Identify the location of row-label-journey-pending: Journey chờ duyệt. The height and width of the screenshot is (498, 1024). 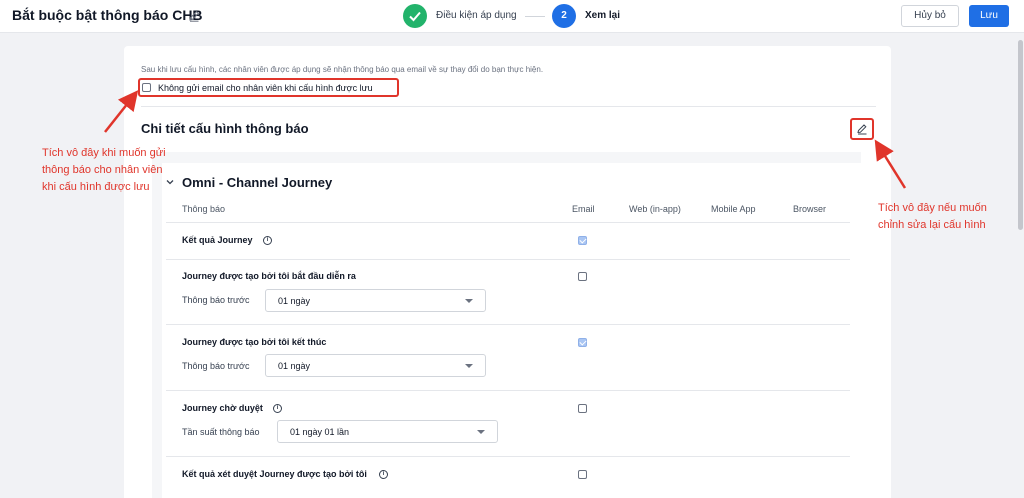
(222, 408).